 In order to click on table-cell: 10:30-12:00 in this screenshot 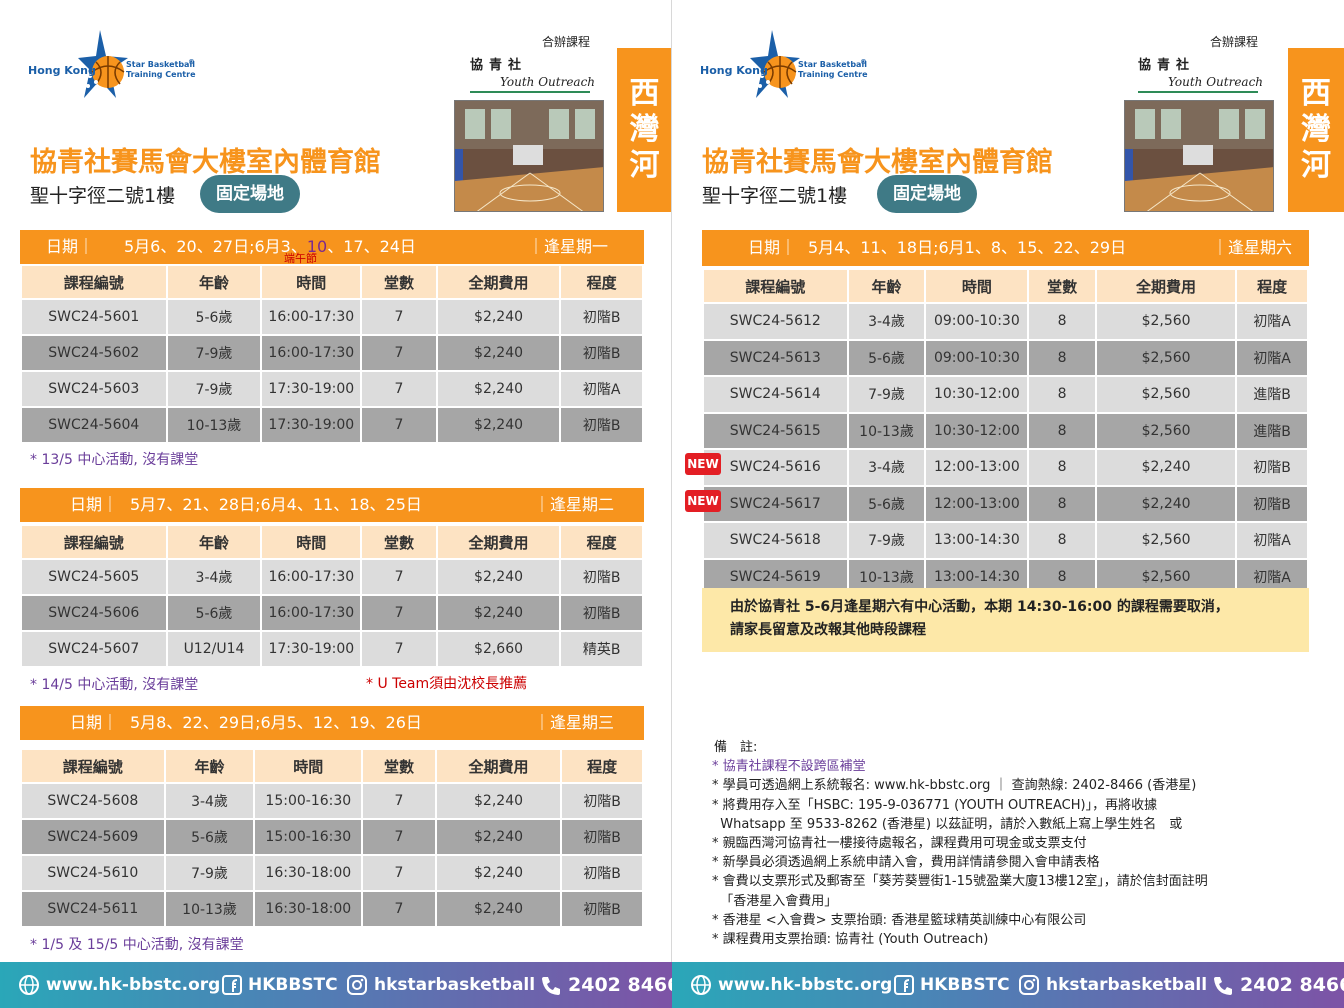, I will do `click(977, 430)`.